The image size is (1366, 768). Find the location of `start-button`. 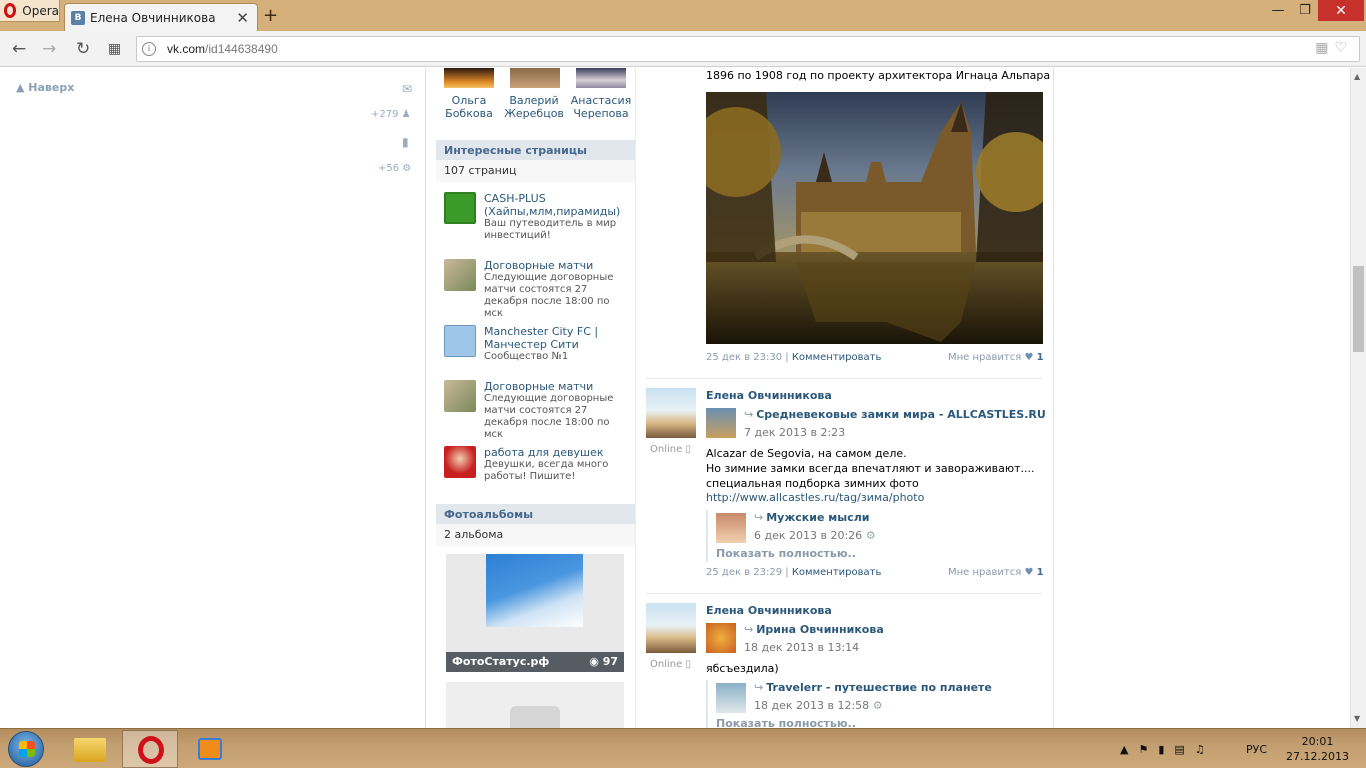

start-button is located at coordinates (26, 749).